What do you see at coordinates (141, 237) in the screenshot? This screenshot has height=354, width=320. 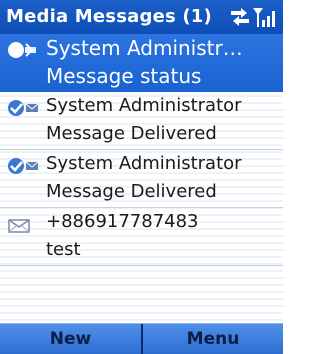 I see `message-item: +886917787483 test` at bounding box center [141, 237].